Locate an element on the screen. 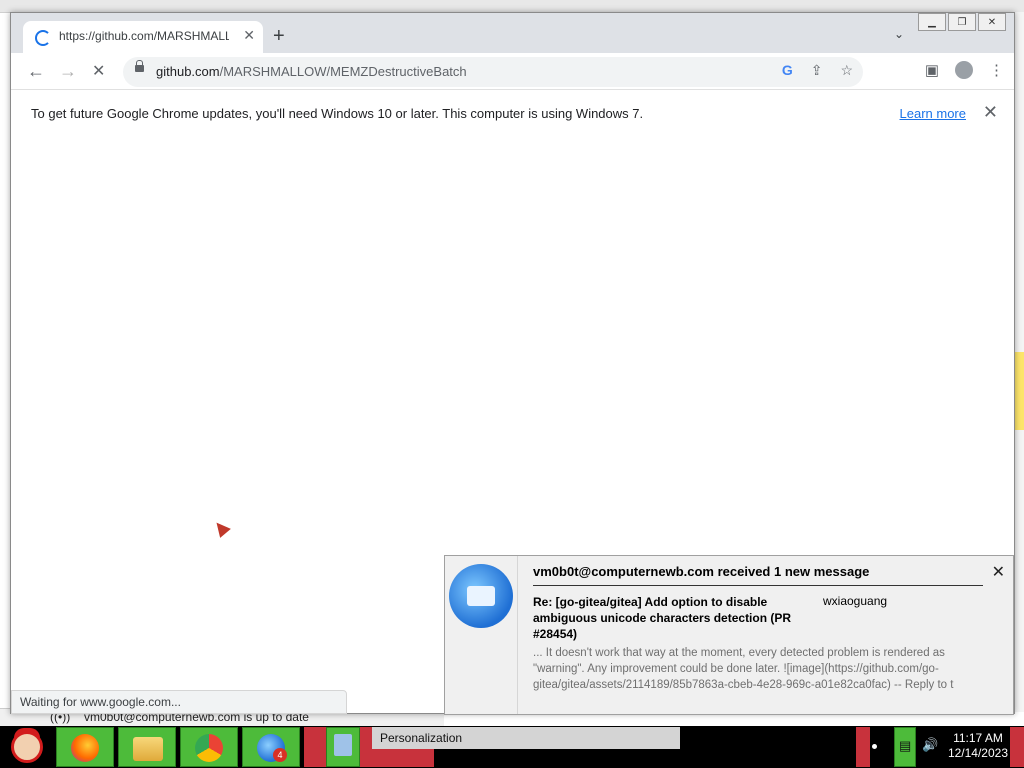 The height and width of the screenshot is (768, 1024). share-icon: ⇪ is located at coordinates (817, 70).